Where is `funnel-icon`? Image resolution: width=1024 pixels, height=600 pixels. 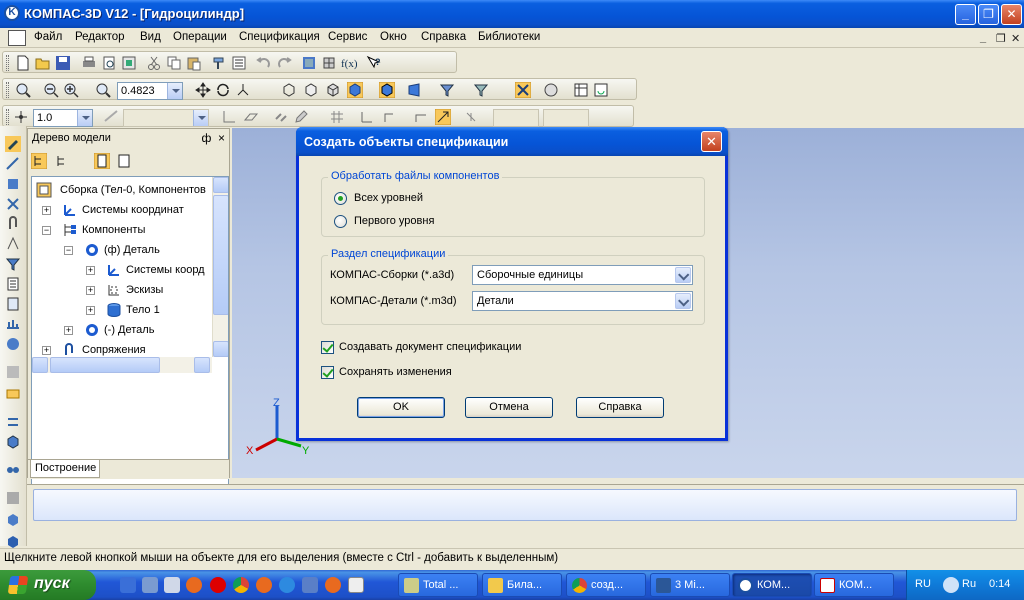 funnel-icon is located at coordinates (13, 264).